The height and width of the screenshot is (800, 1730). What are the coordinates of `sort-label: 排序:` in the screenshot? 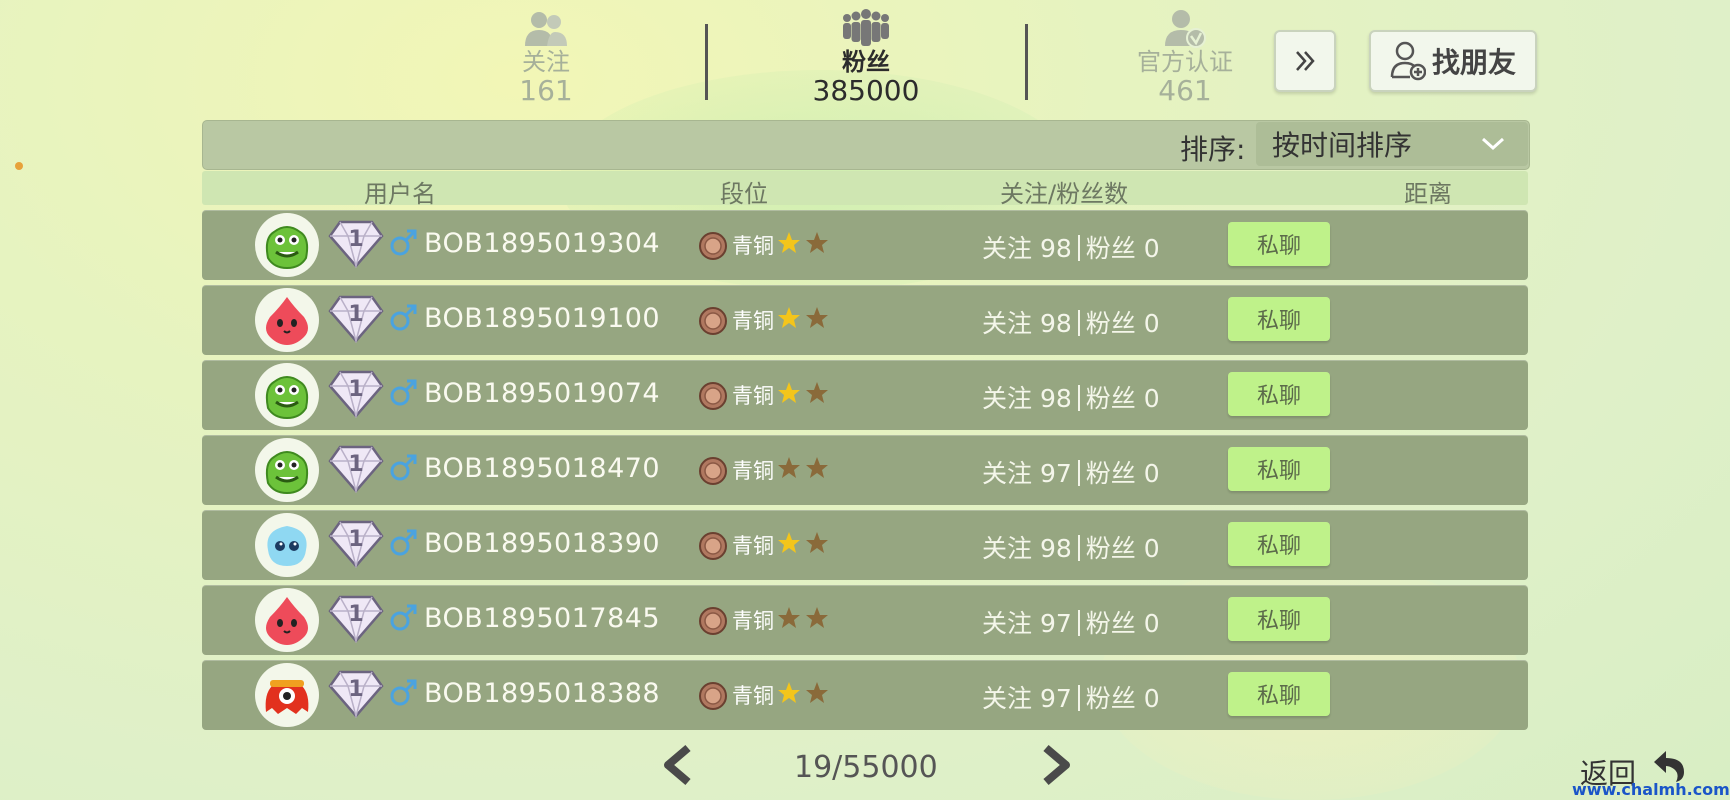 It's located at (1213, 149).